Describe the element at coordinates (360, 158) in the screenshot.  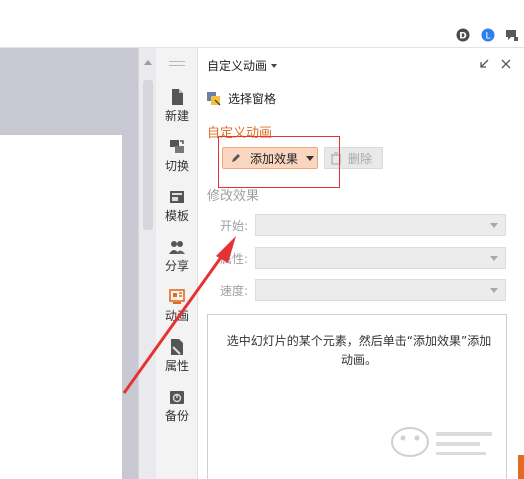
I see `delete-label: 删除` at that location.